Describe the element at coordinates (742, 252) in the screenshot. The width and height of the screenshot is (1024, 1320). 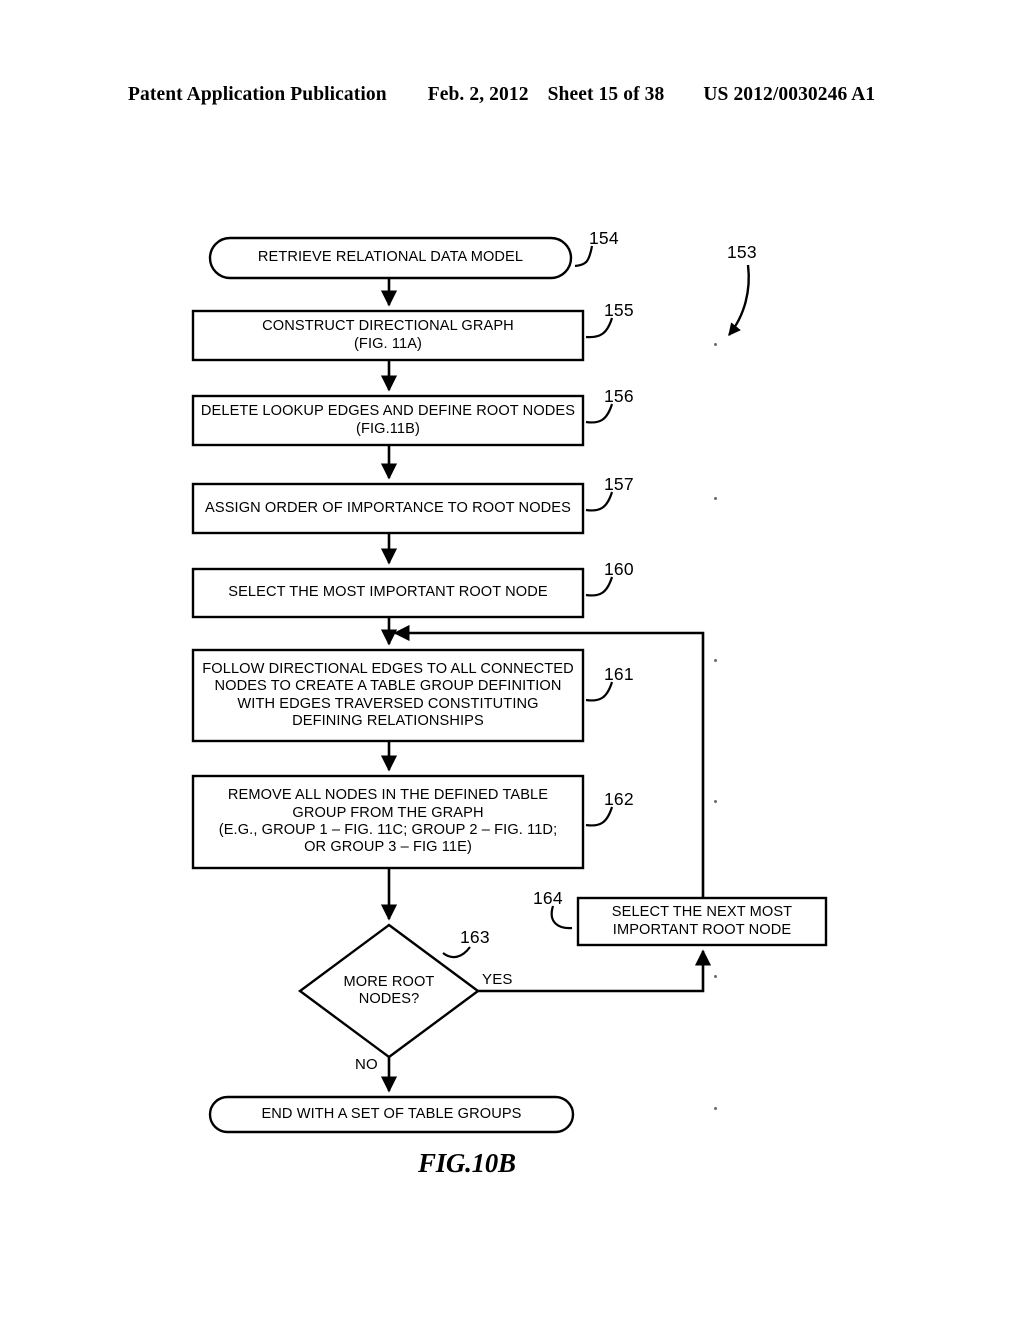
I see `ref-numeral-153: 153` at that location.